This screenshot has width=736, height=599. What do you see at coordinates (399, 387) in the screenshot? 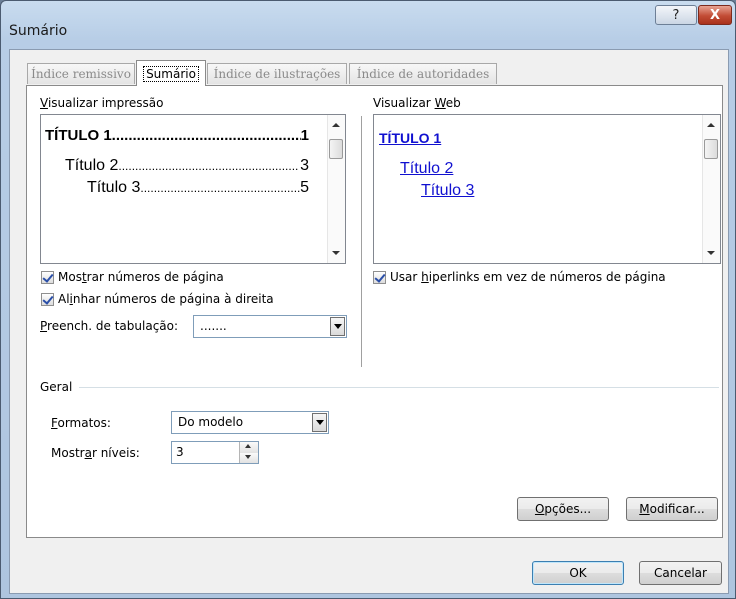
I see `general-separator` at bounding box center [399, 387].